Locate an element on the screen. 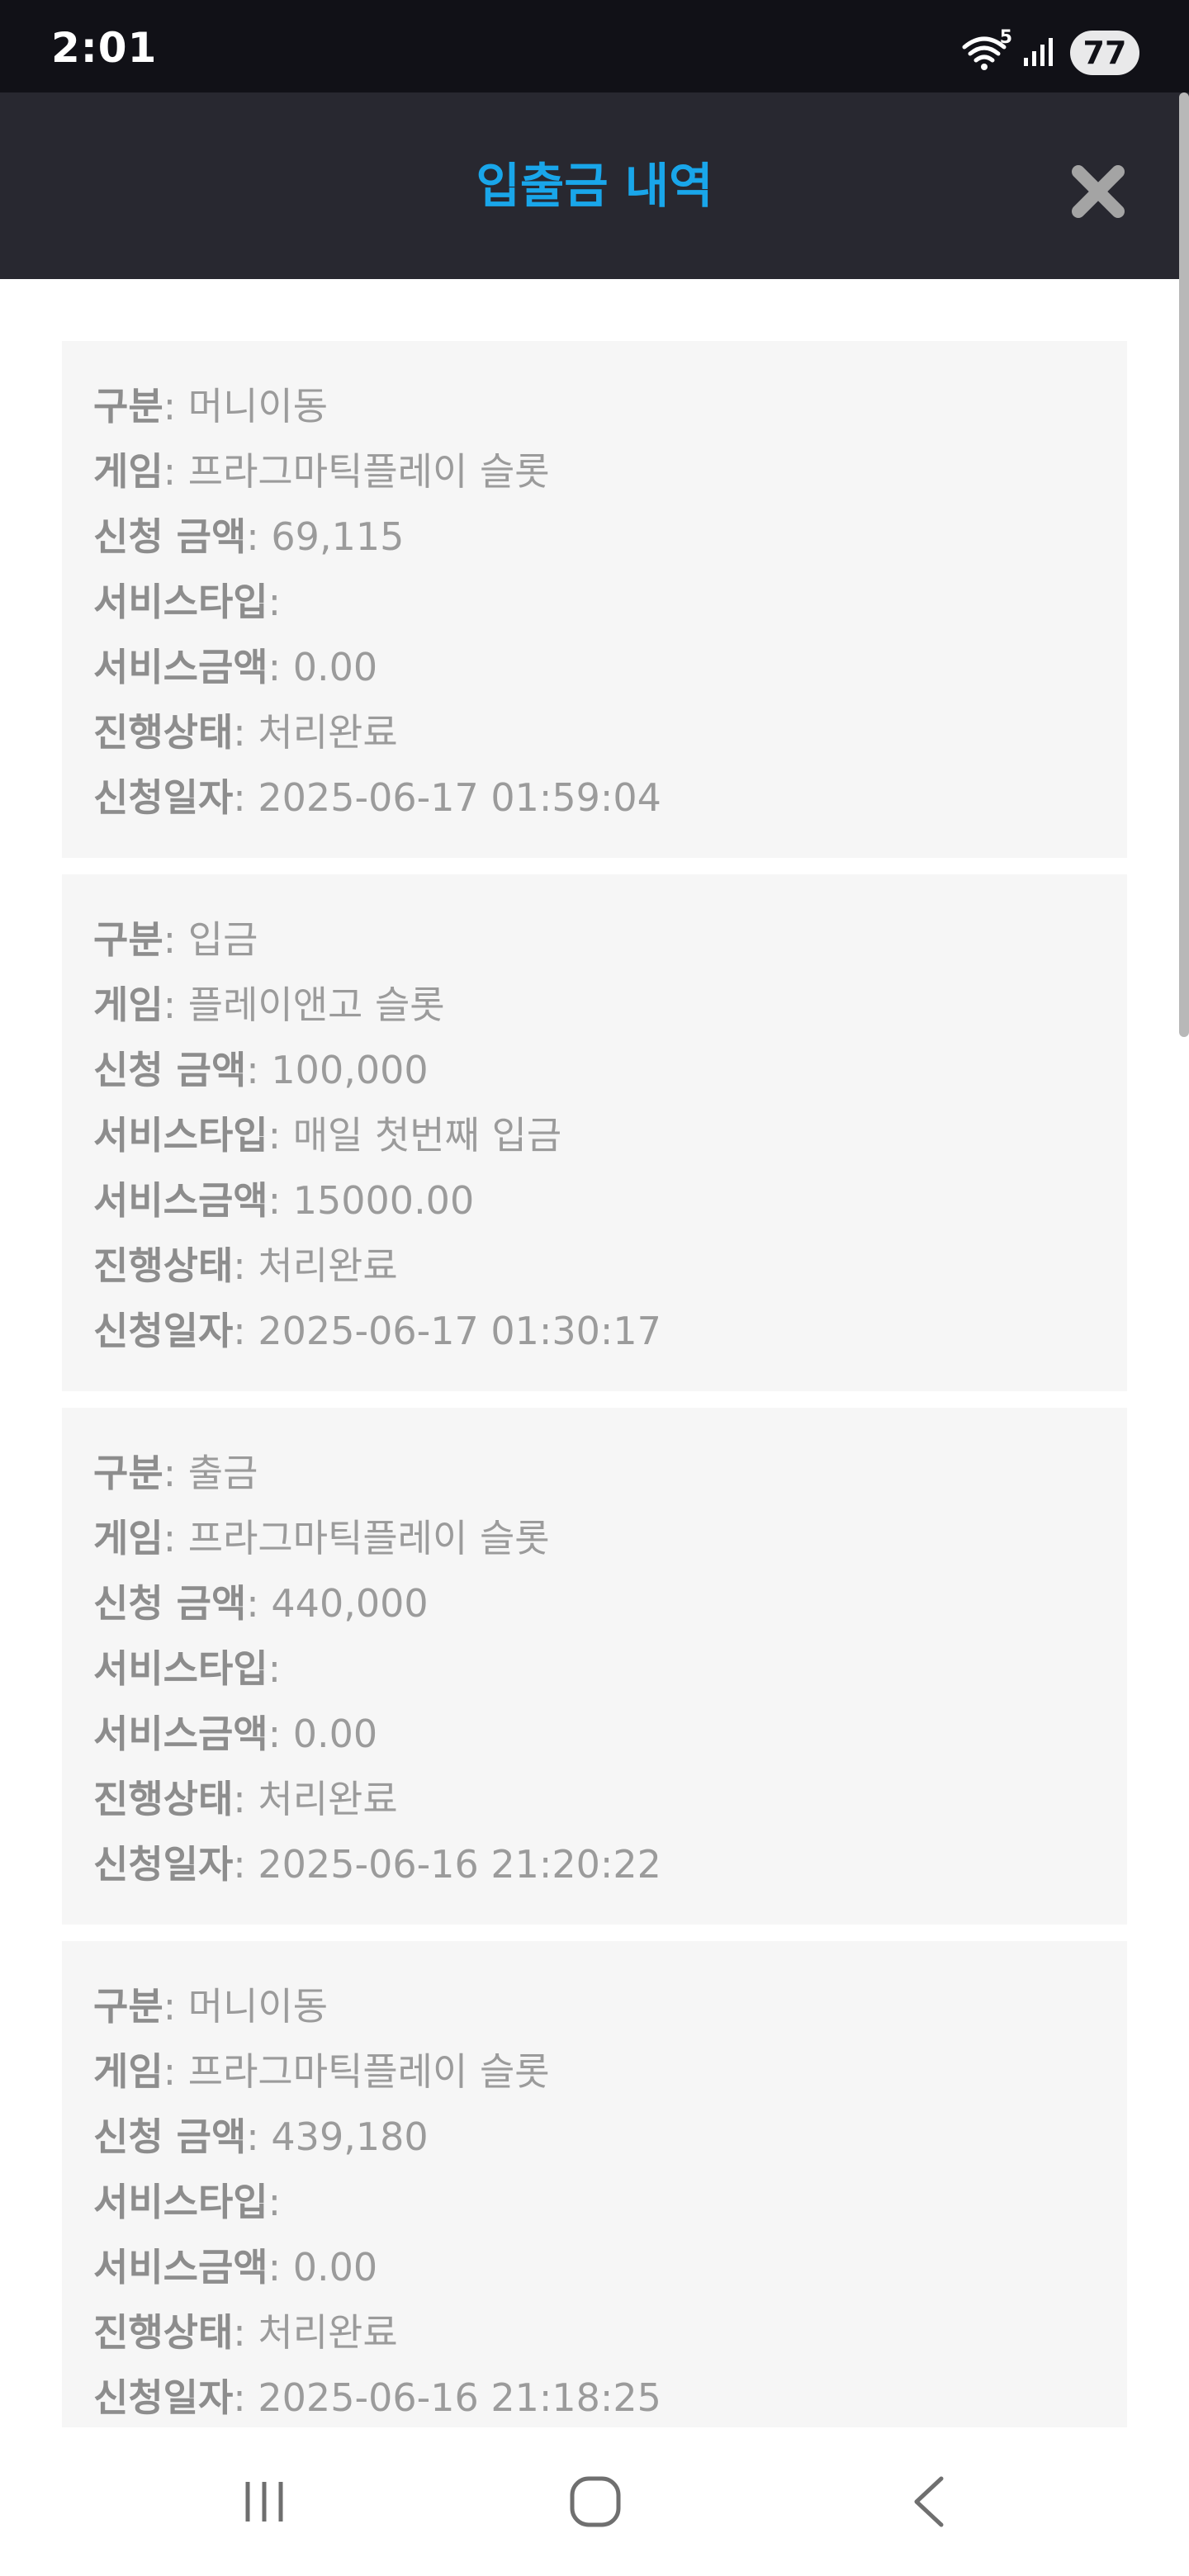  amount-row: 신청 금액: 440,000 is located at coordinates (594, 1603).